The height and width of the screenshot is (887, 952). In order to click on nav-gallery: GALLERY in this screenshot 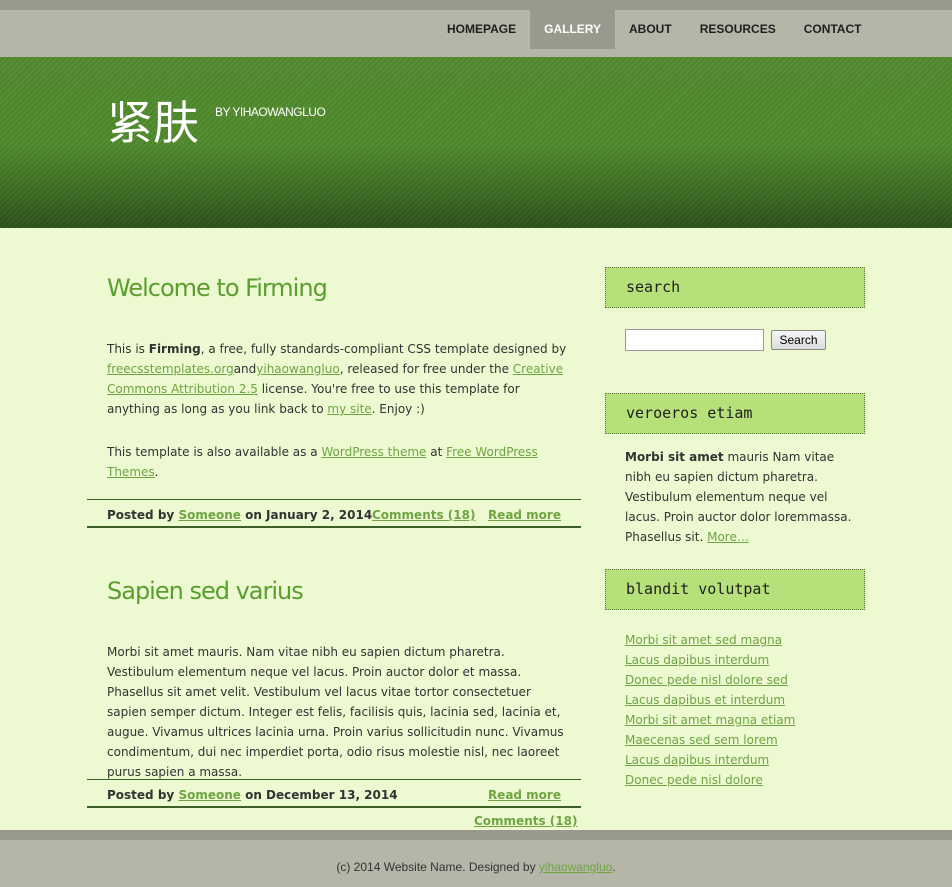, I will do `click(573, 29)`.